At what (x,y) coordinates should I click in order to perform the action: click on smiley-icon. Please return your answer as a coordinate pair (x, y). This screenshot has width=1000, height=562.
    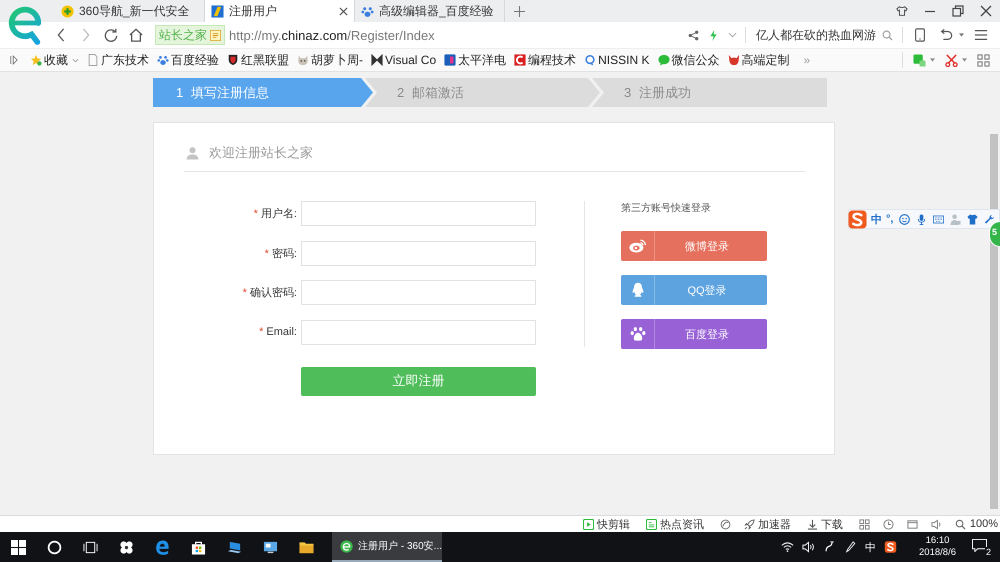
    Looking at the image, I should click on (904, 219).